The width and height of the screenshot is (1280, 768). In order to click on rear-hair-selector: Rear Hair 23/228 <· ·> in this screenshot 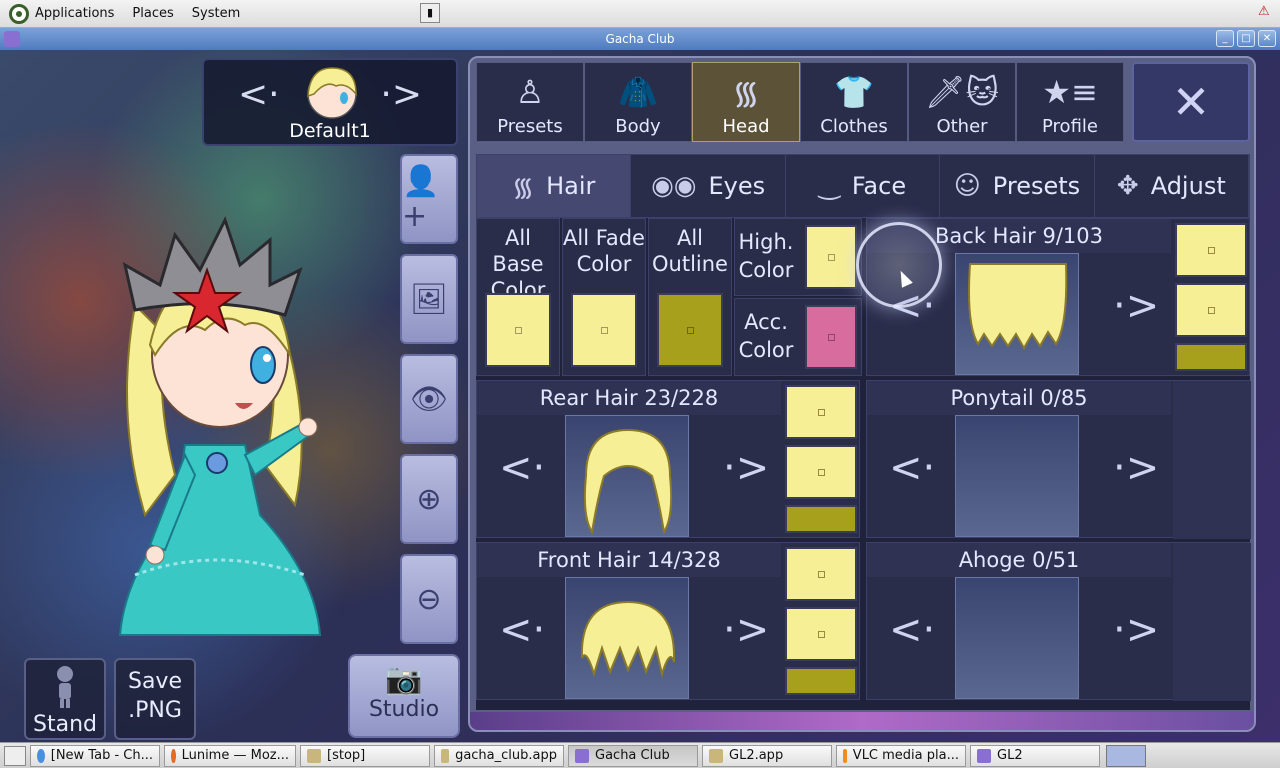, I will do `click(668, 459)`.